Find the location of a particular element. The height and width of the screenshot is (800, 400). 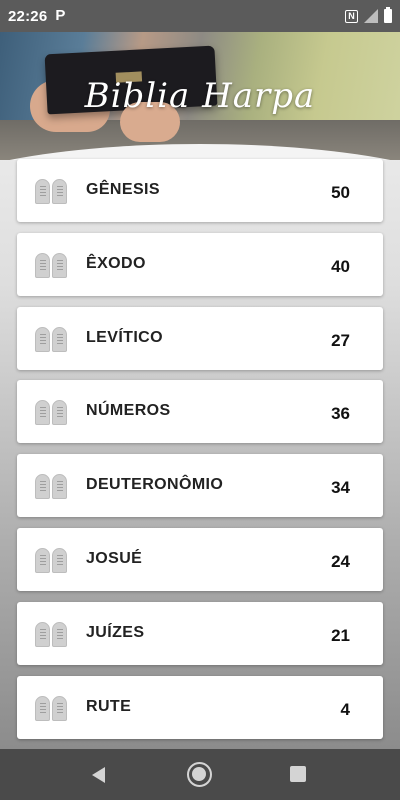

book-card-exodo: ÊXODO 40 is located at coordinates (200, 264).